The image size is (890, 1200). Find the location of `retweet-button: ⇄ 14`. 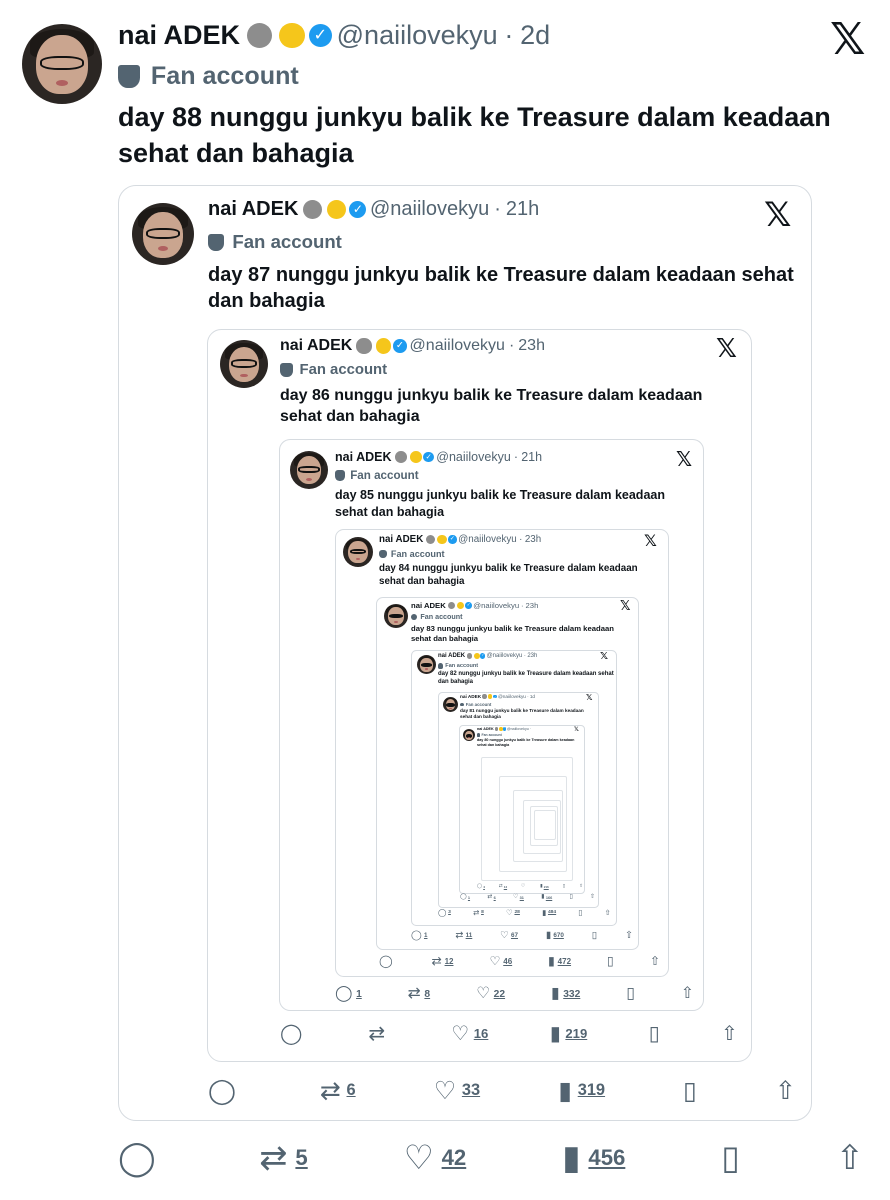

retweet-button: ⇄ 14 is located at coordinates (503, 887).